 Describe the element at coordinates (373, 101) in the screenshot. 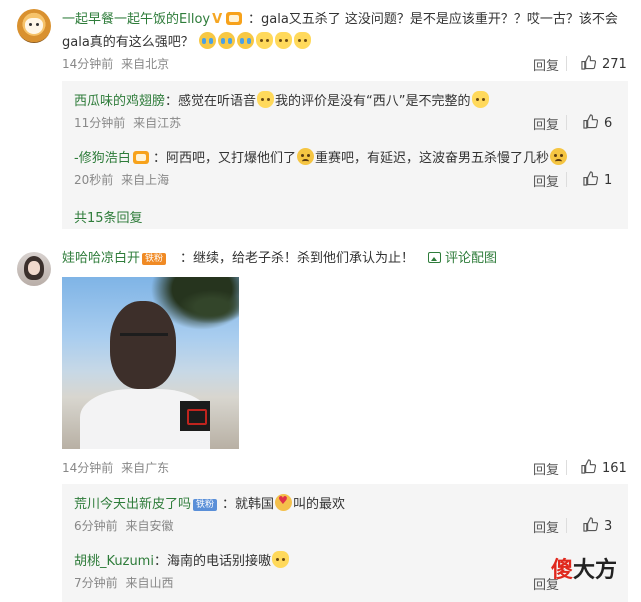

I see `reply-text-part: 我的评价是没有“西八”是不完整的` at that location.